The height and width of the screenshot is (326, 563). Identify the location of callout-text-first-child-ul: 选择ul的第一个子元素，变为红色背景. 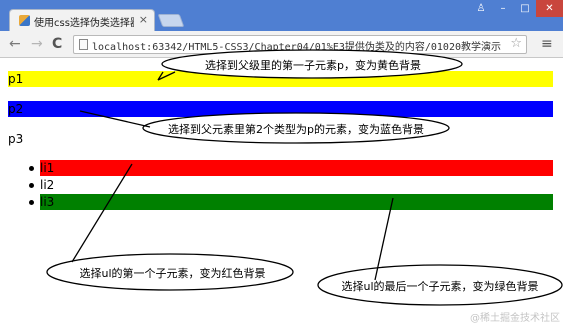
(172, 273).